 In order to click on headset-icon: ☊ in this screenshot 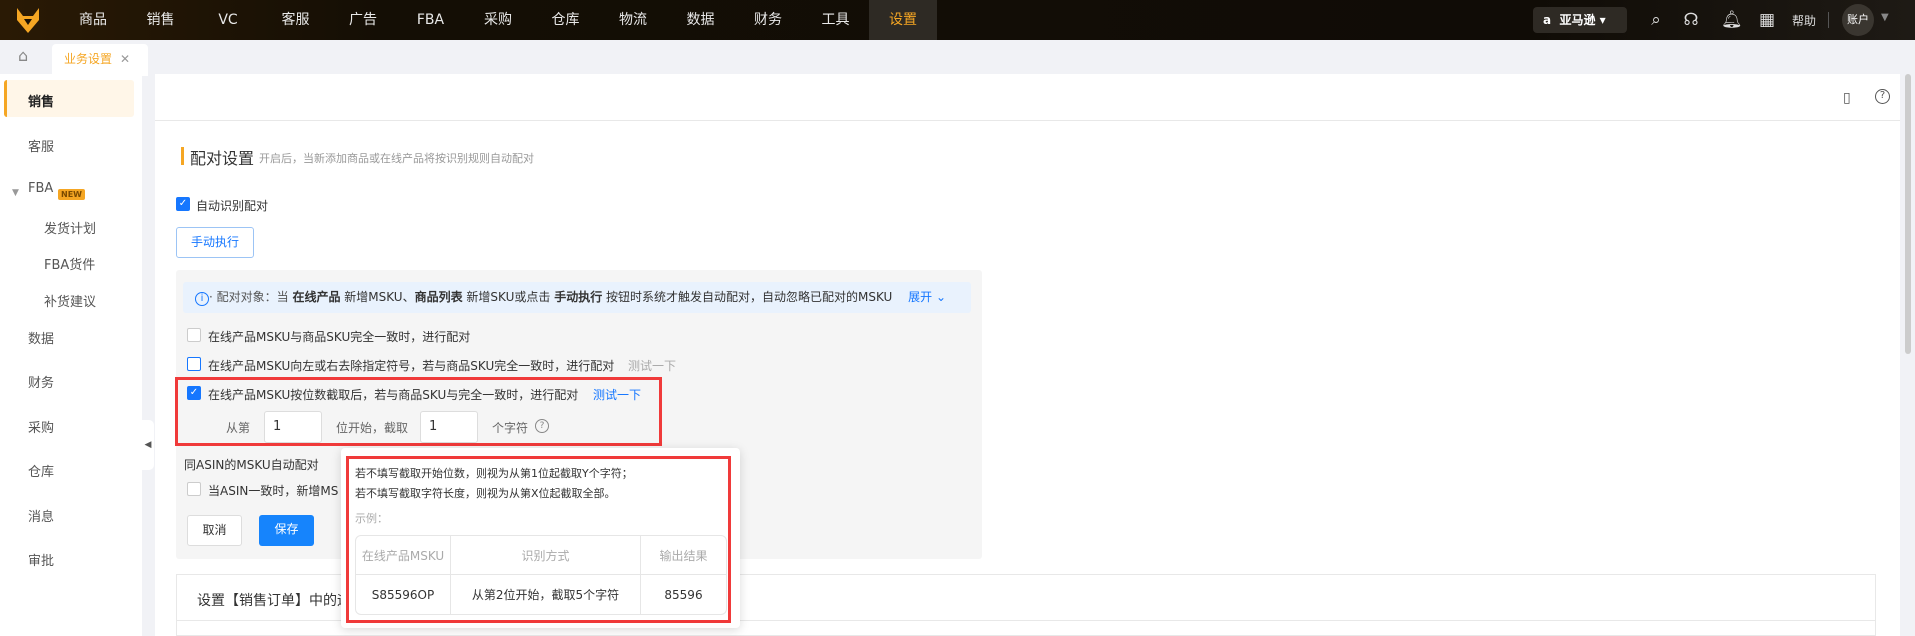, I will do `click(1691, 20)`.